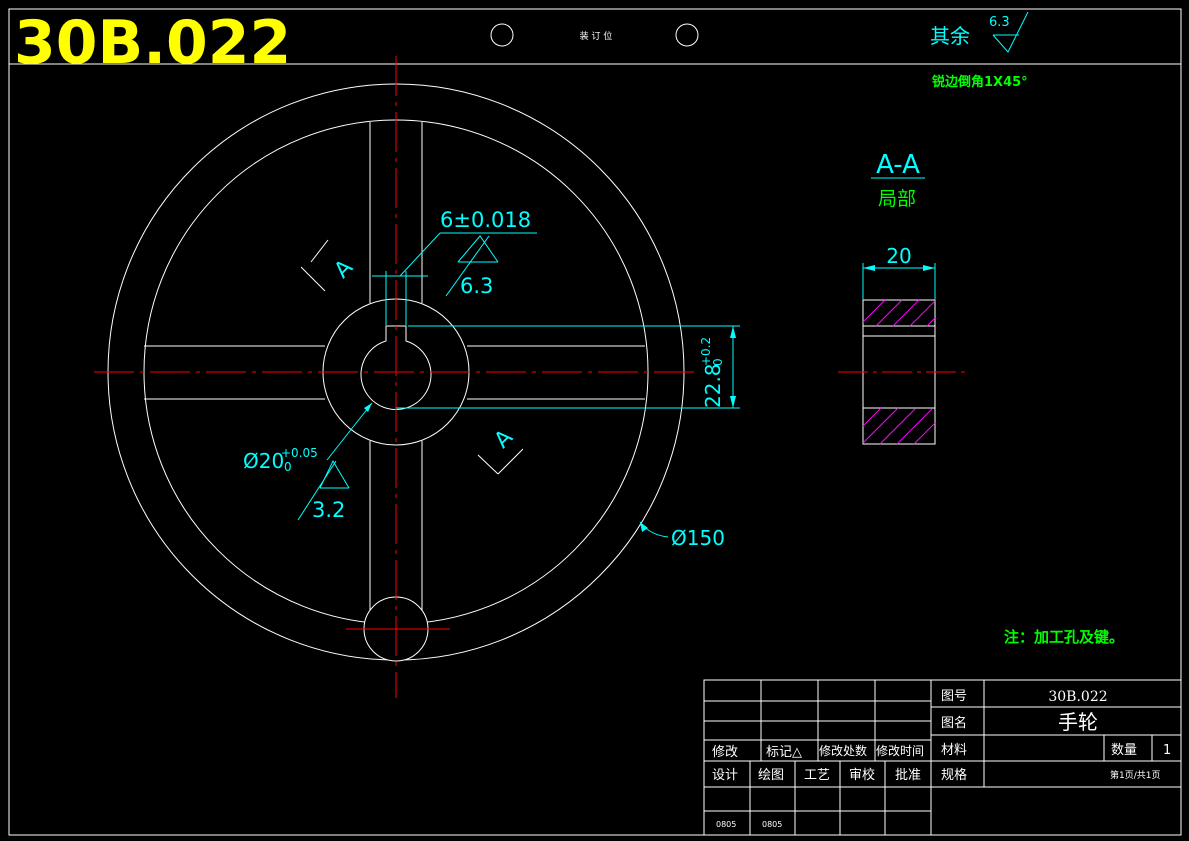  What do you see at coordinates (328, 510) in the screenshot?
I see `bore-roughness-text: 3.2` at bounding box center [328, 510].